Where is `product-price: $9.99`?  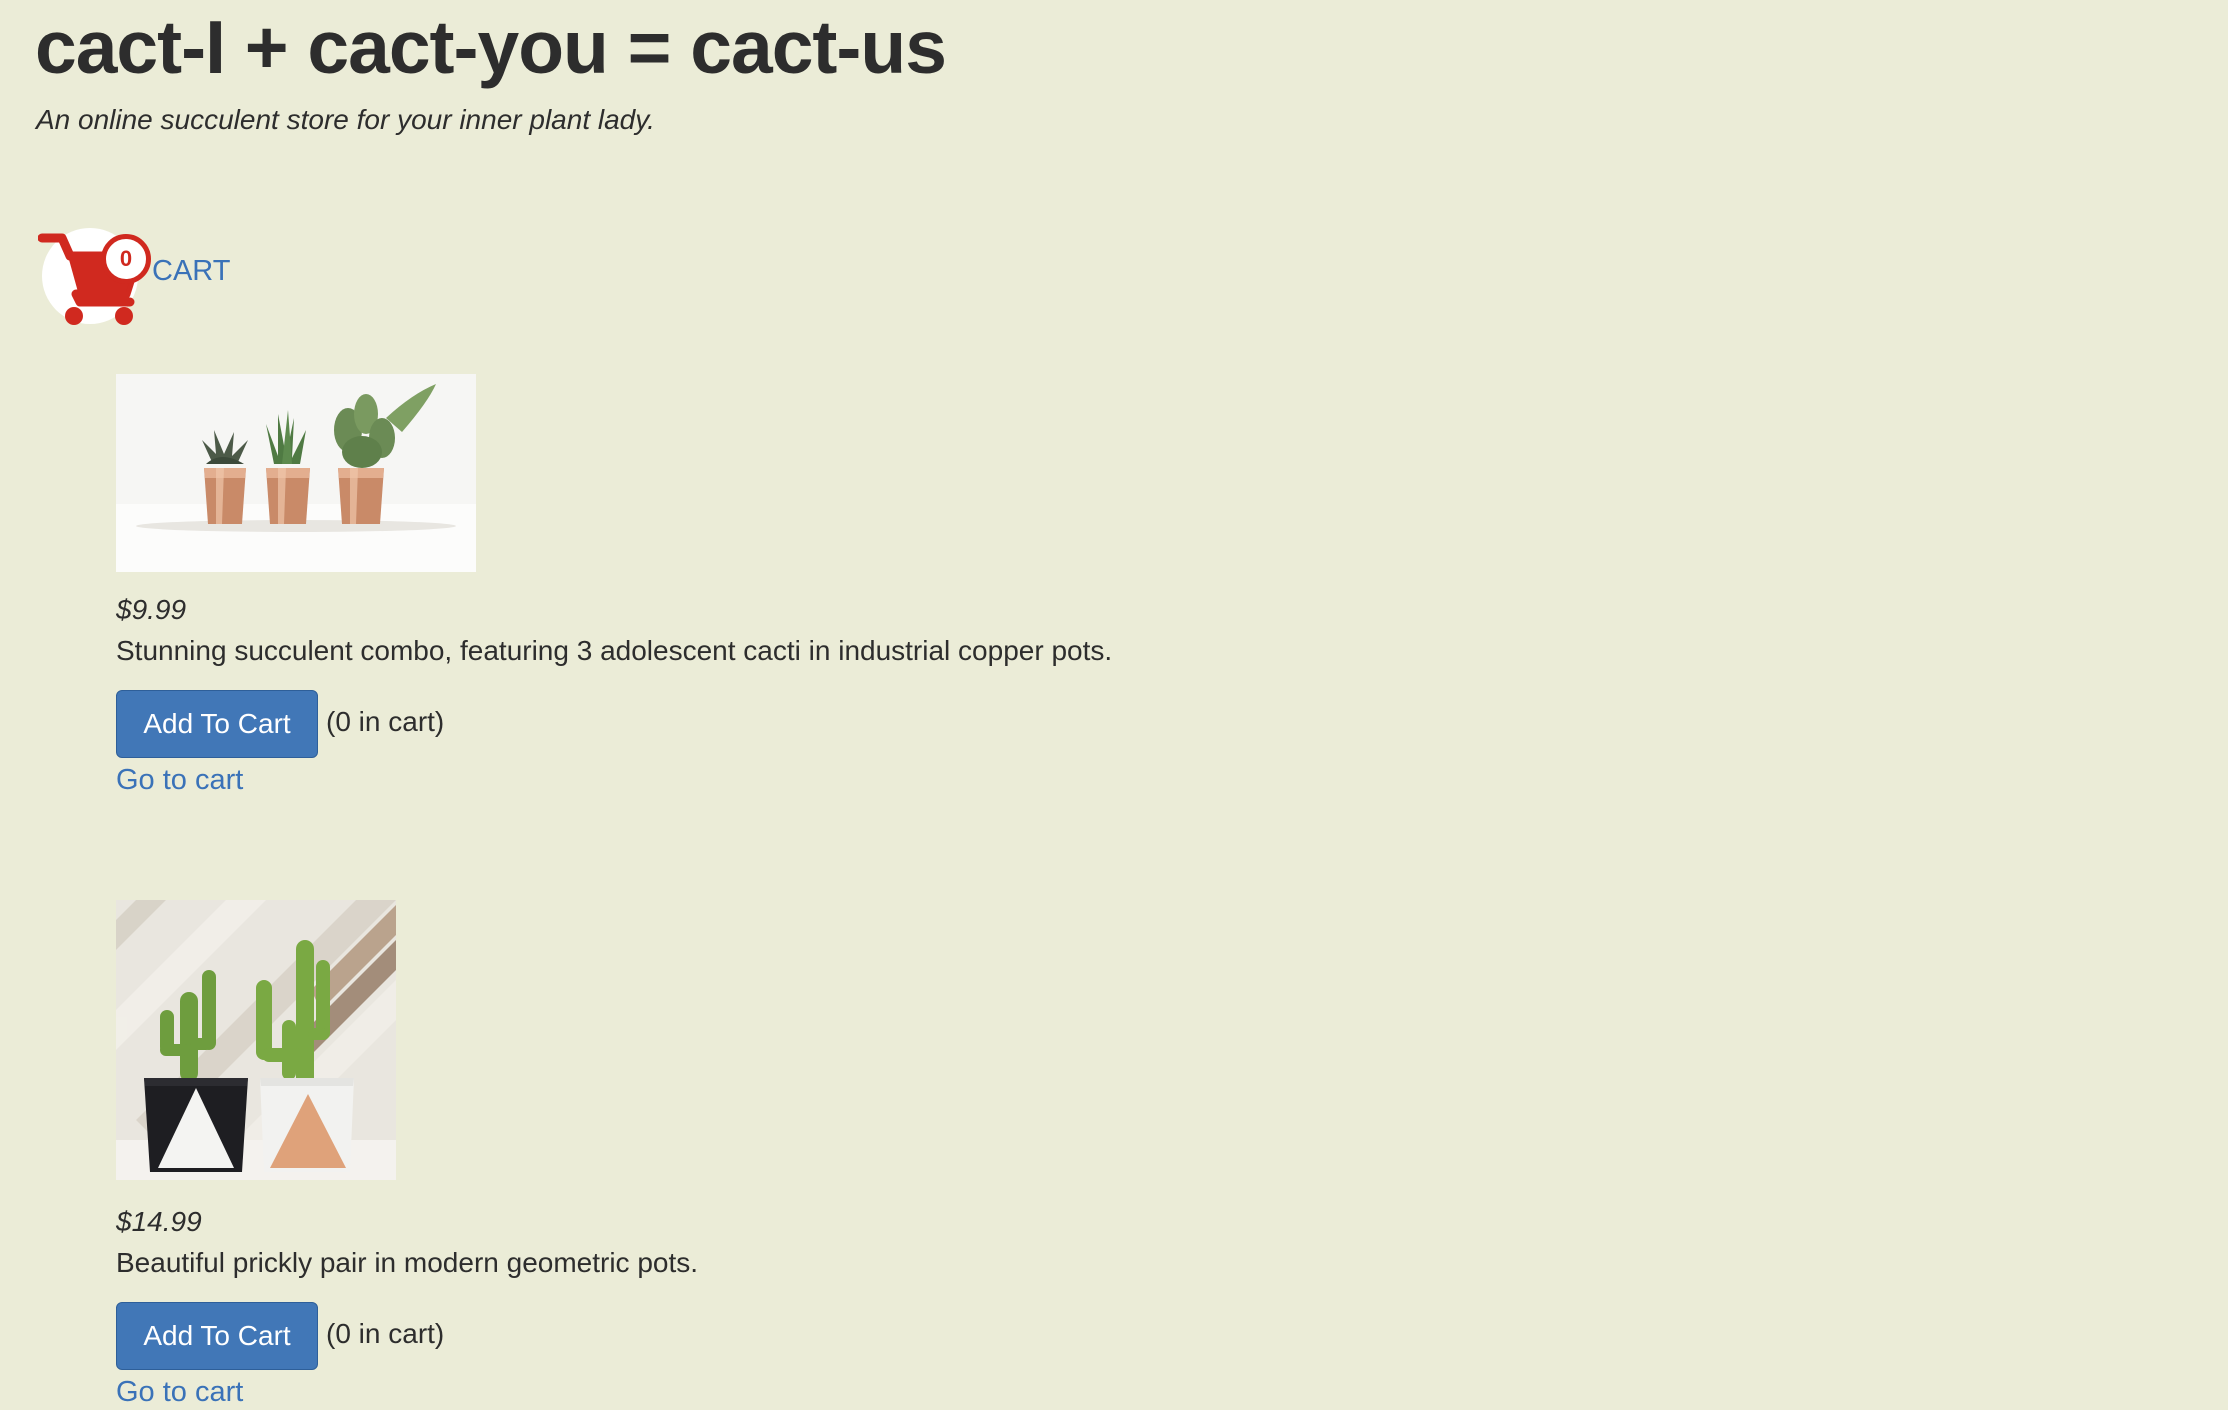
product-price: $9.99 is located at coordinates (151, 609).